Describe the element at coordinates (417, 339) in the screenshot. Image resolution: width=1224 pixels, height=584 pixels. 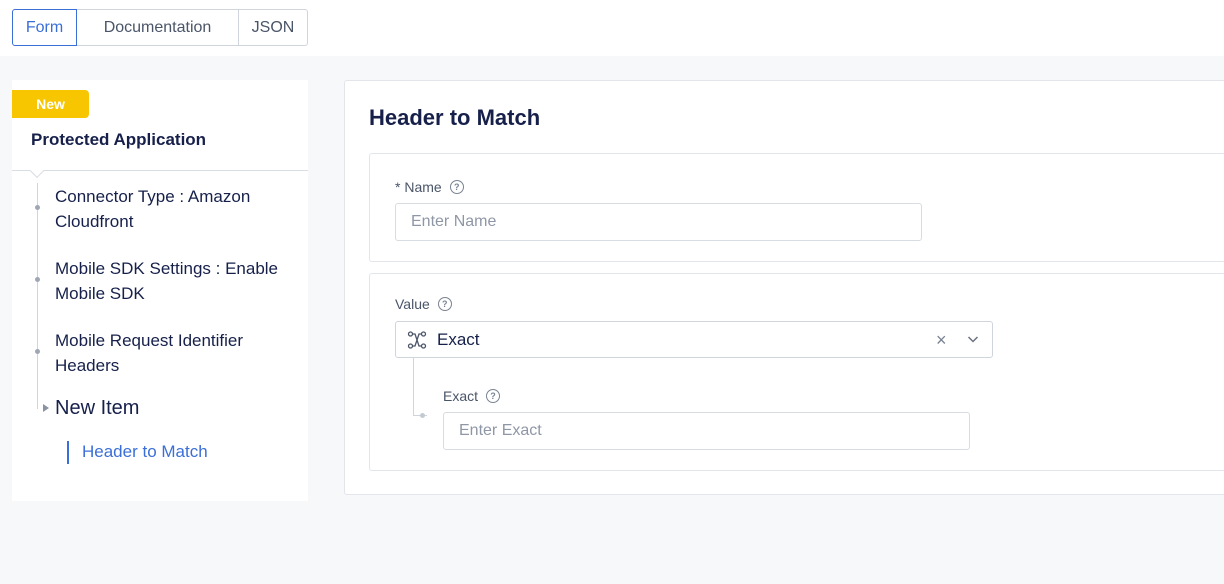
I see `branch-icon` at that location.